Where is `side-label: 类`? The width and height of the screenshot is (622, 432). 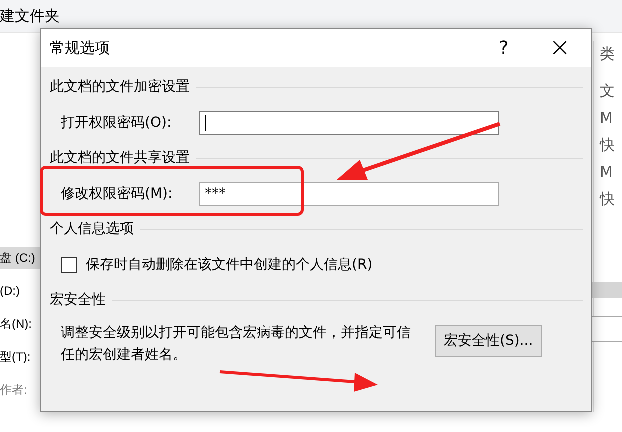
side-label: 类 is located at coordinates (608, 54).